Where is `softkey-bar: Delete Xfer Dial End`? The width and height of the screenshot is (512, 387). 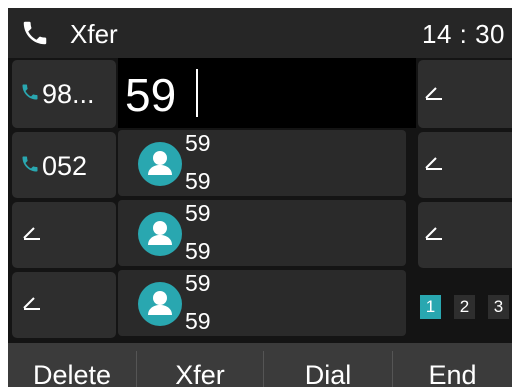 softkey-bar: Delete Xfer Dial End is located at coordinates (260, 365).